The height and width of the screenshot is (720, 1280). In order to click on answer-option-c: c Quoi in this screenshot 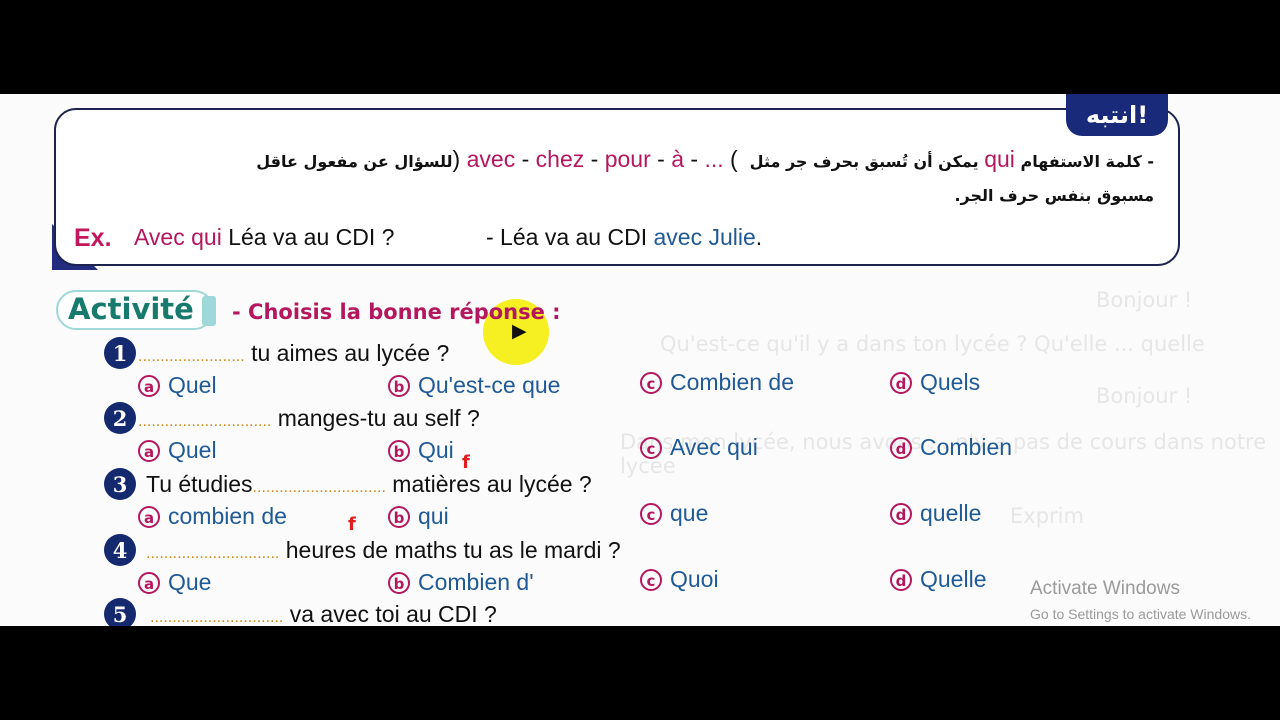, I will do `click(679, 579)`.